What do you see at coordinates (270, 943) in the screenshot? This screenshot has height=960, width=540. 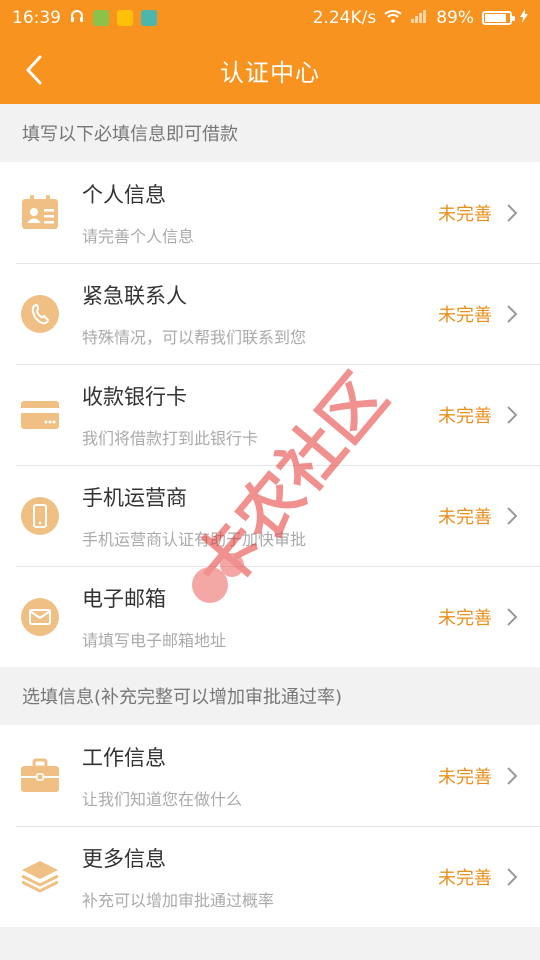 I see `bottom-spacer` at bounding box center [270, 943].